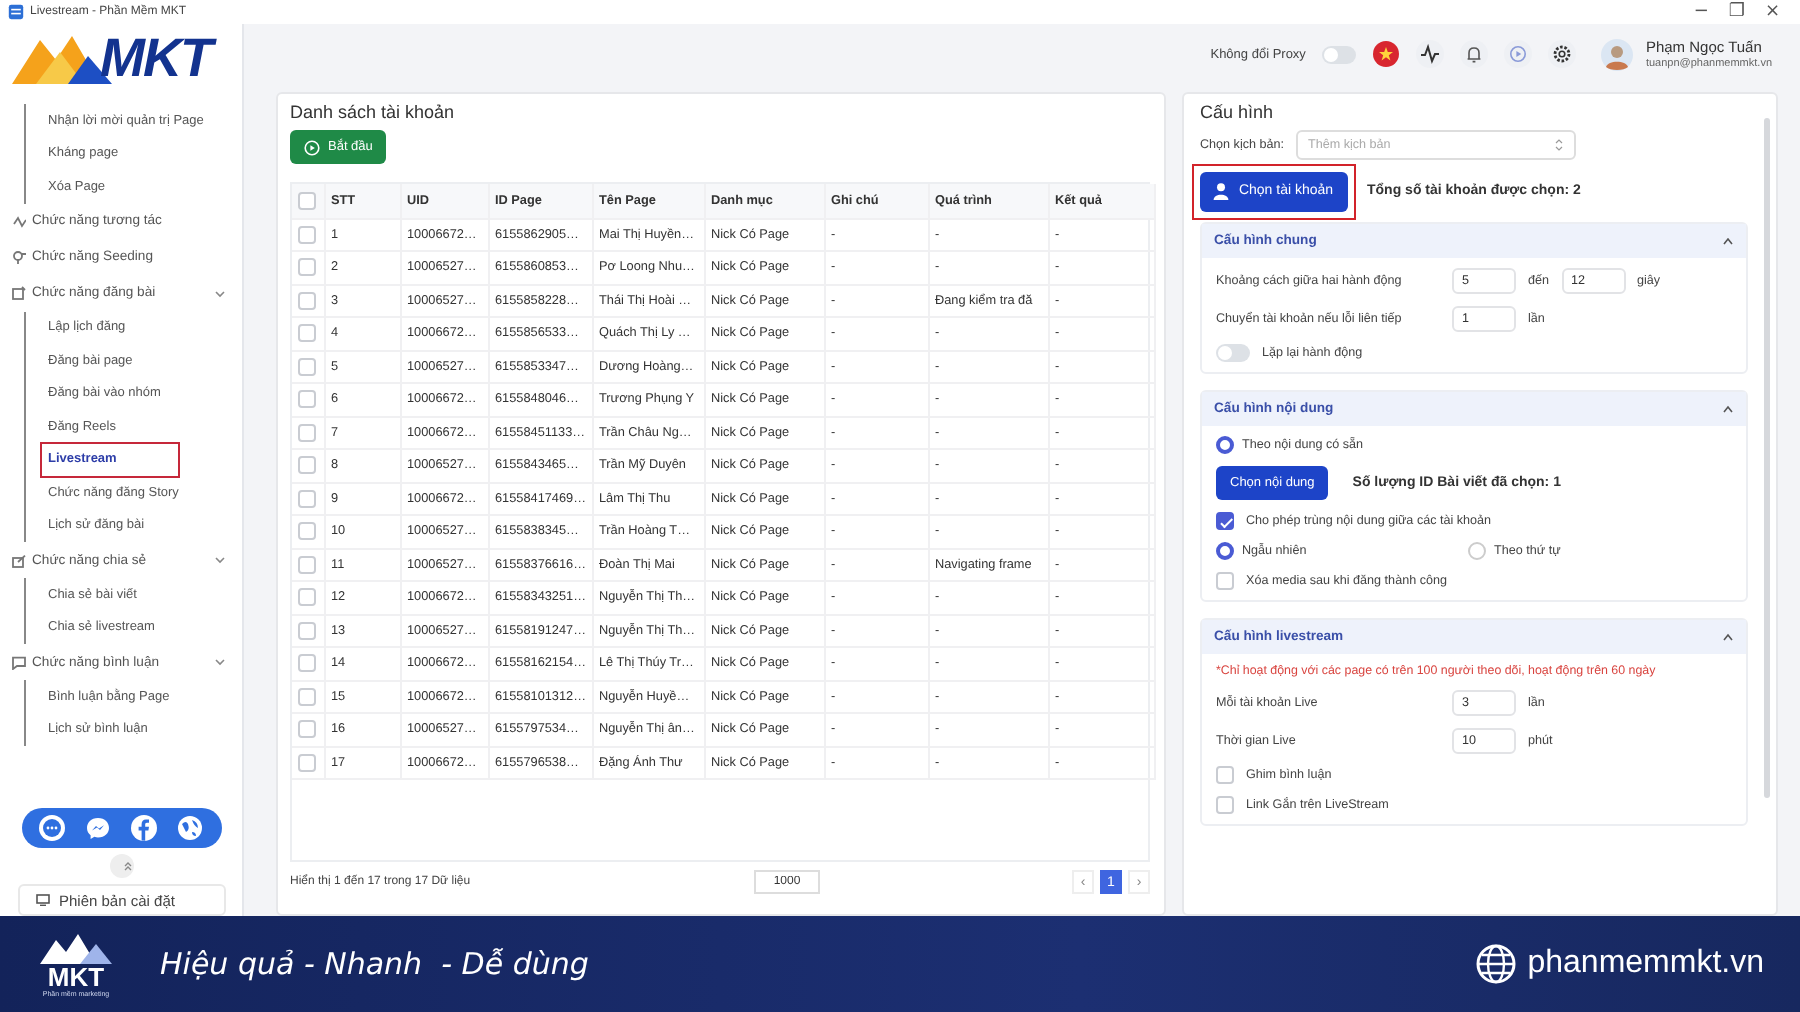 This screenshot has height=1012, width=1800. I want to click on toggle-switch, so click(1233, 353).